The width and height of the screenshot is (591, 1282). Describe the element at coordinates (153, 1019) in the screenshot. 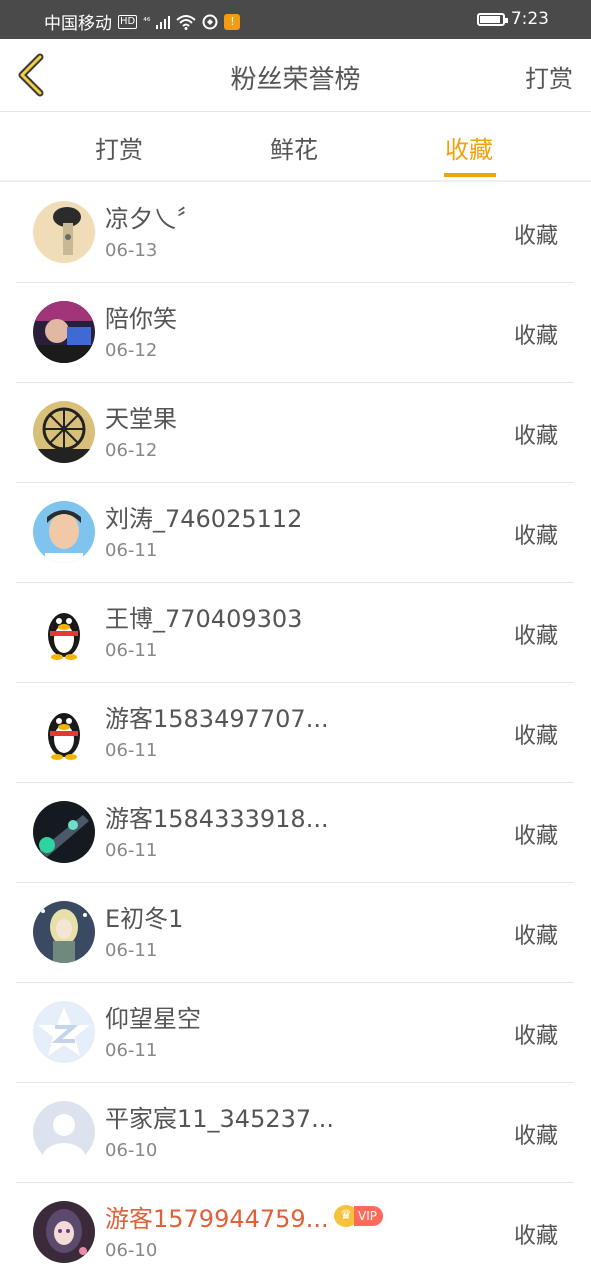

I see `user-name: 仰望星空` at that location.